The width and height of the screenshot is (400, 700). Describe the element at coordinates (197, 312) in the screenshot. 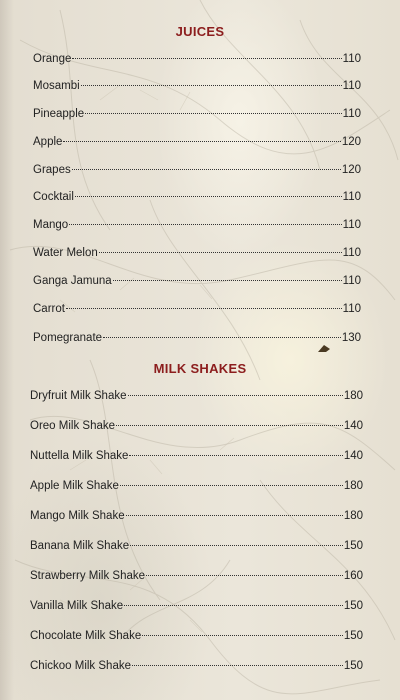

I see `menu-item-carrot: Carrot 110` at that location.